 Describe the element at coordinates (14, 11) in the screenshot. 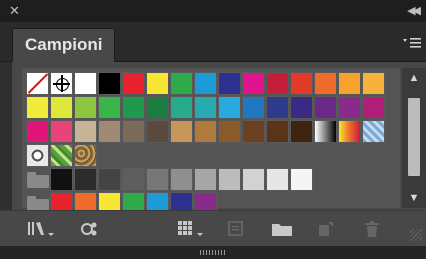

I see `close-icon: ✕` at that location.